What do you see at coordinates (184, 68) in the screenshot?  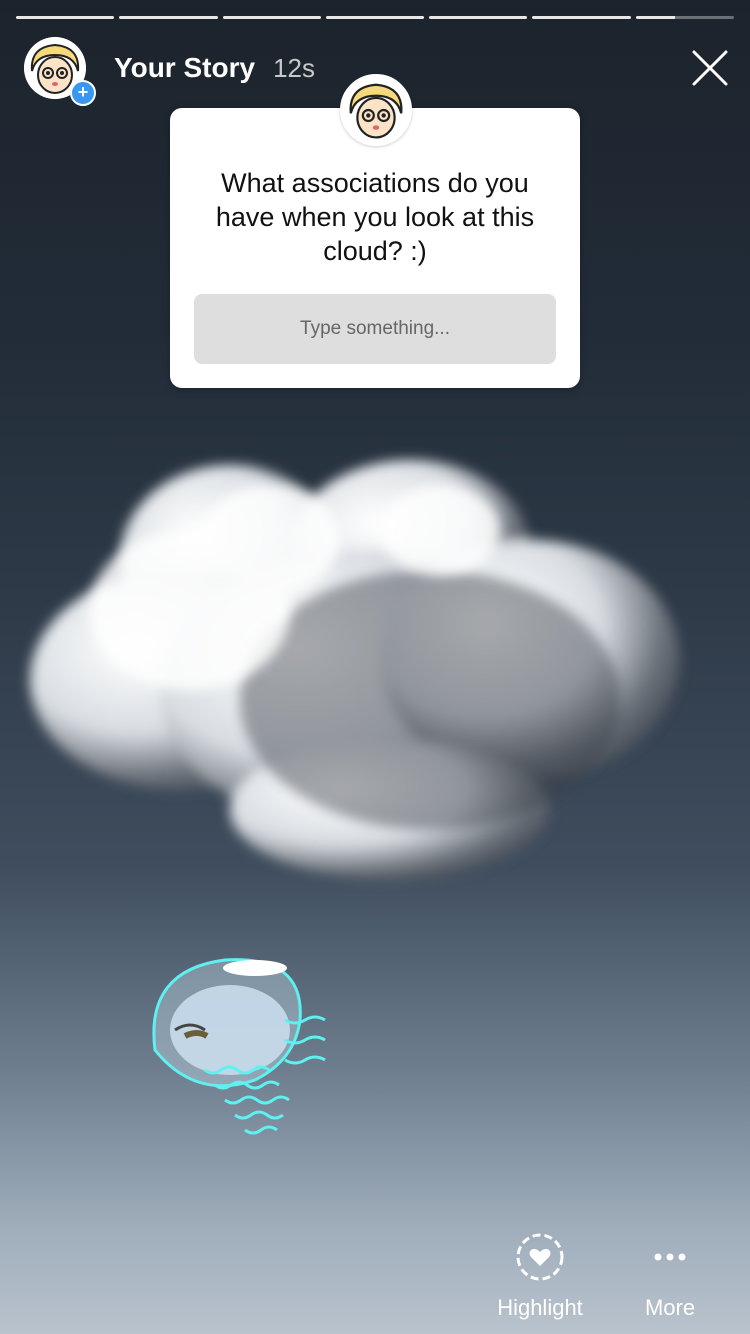 I see `story-title: Your Story` at bounding box center [184, 68].